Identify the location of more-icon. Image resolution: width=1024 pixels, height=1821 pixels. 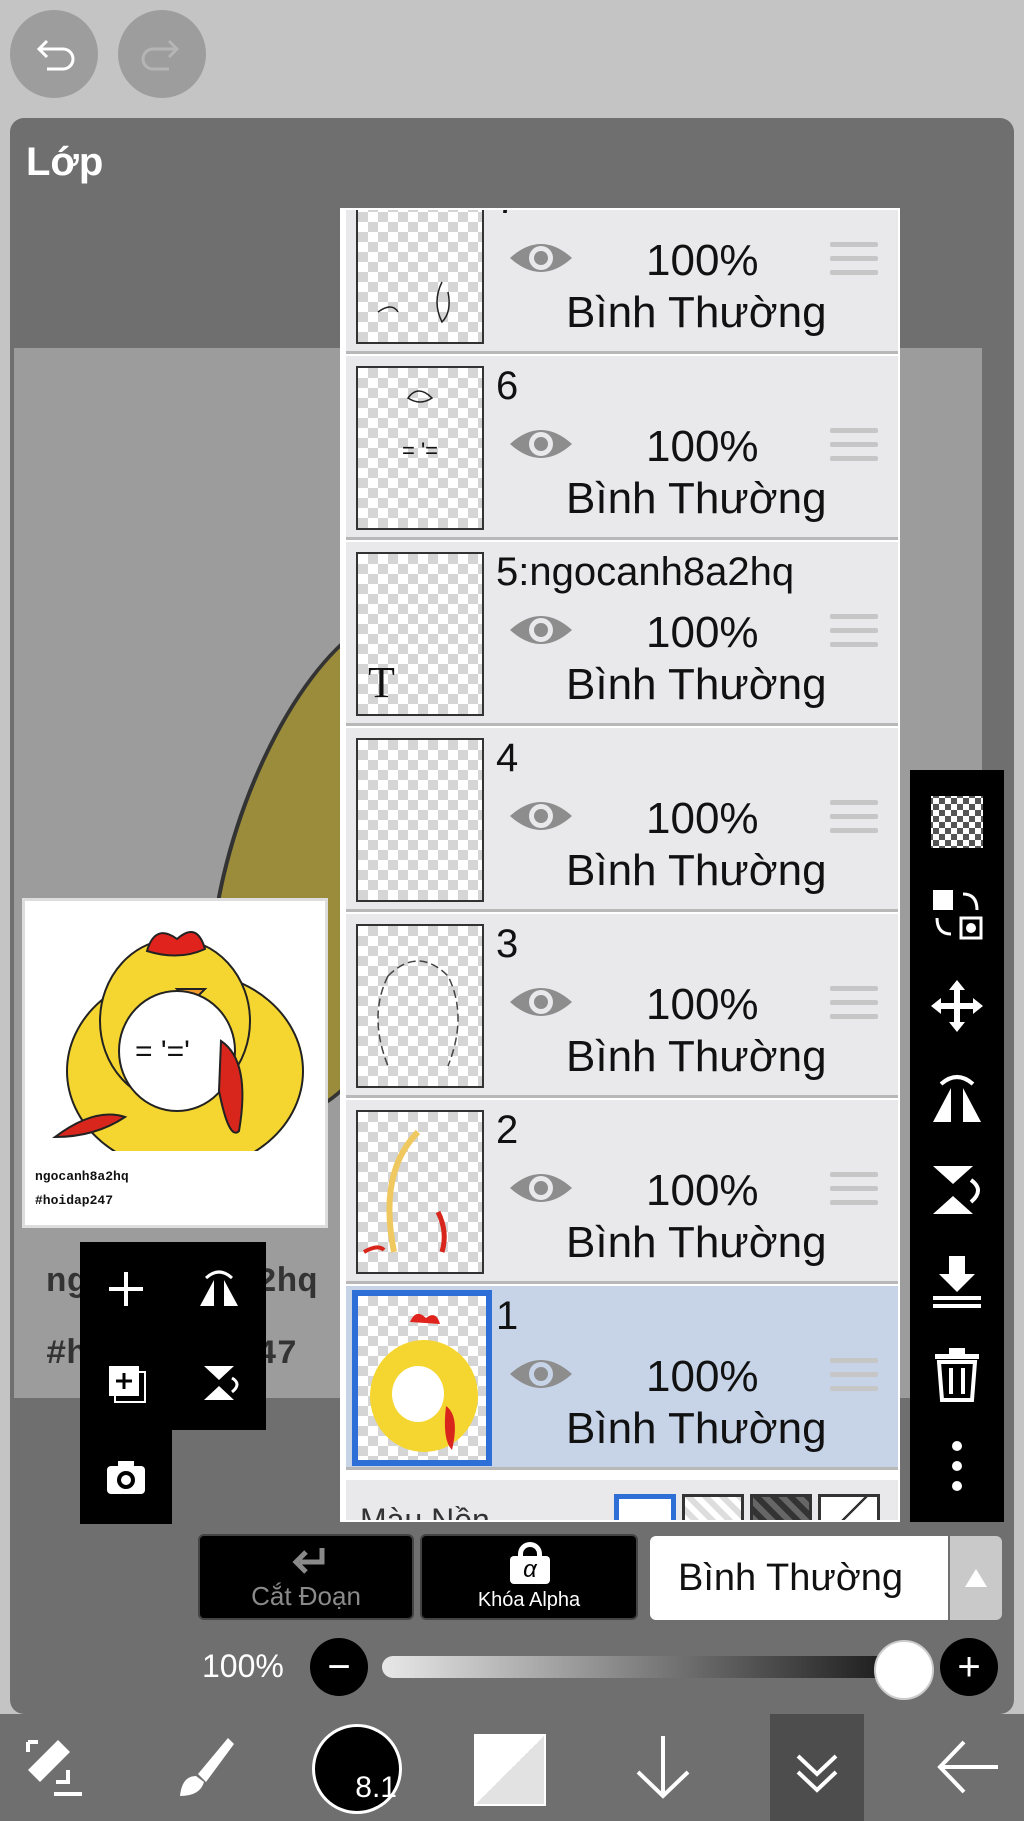
(957, 1466).